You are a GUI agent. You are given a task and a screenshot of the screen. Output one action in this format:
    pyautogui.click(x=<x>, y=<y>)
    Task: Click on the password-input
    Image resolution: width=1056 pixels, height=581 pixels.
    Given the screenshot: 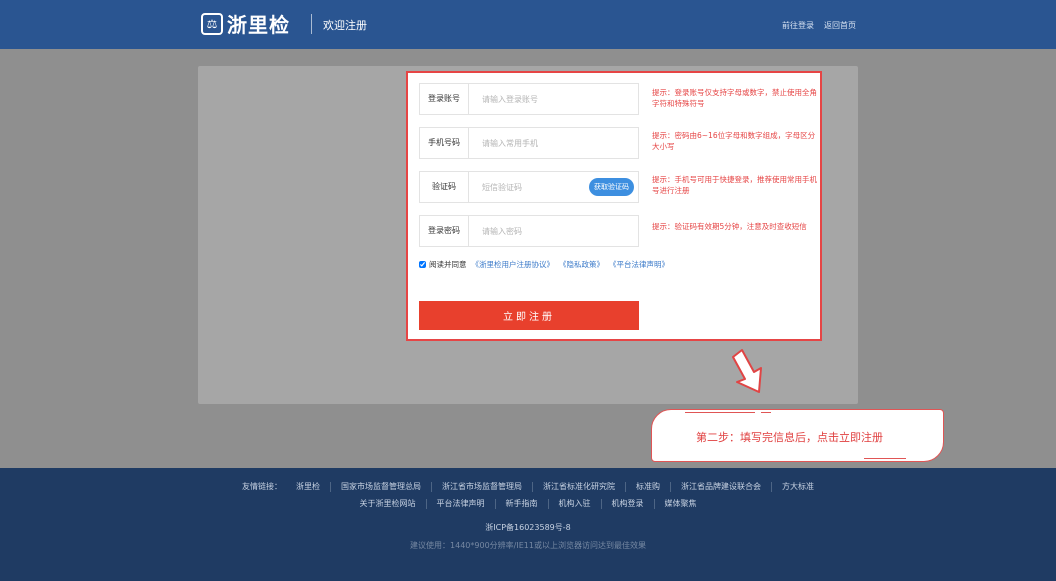 What is the action you would take?
    pyautogui.click(x=537, y=231)
    